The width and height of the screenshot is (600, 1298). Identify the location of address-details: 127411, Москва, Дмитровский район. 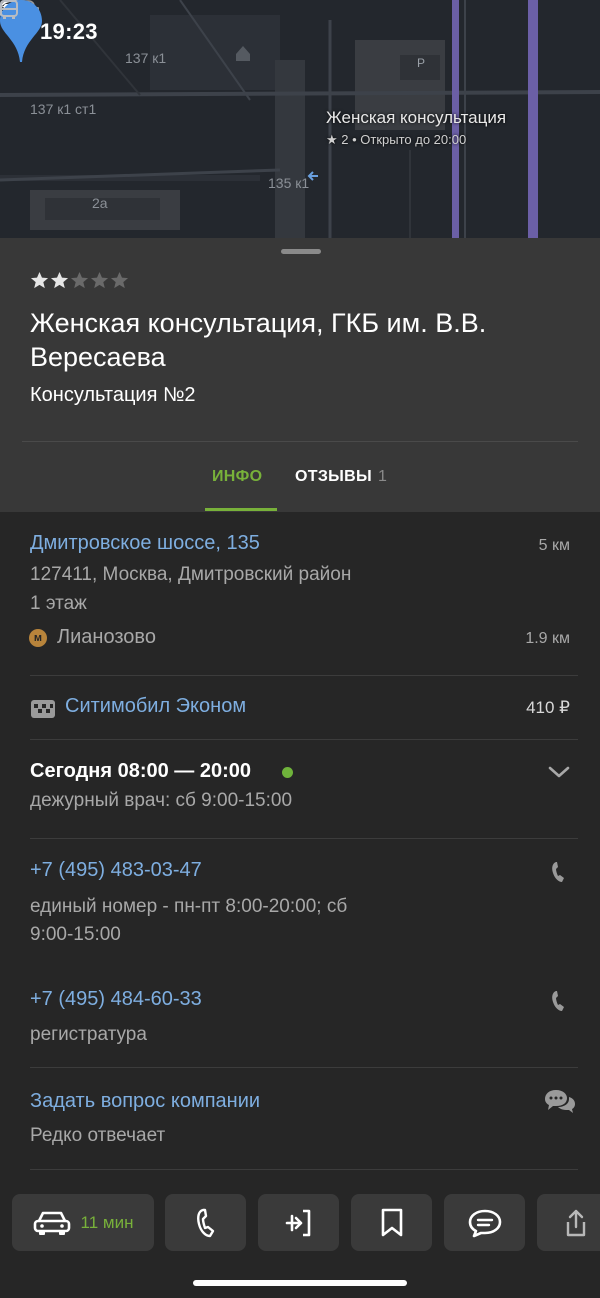
(191, 574).